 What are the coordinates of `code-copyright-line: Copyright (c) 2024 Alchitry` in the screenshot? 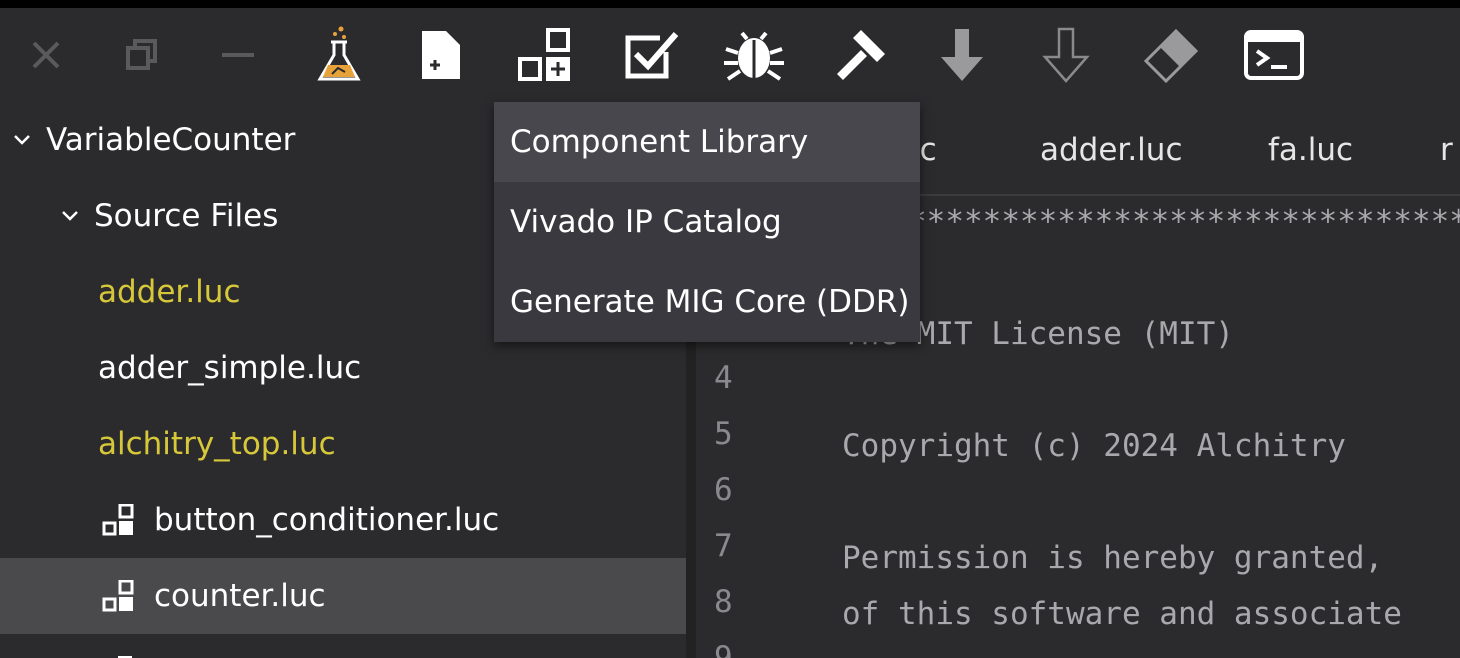 It's located at (1094, 446).